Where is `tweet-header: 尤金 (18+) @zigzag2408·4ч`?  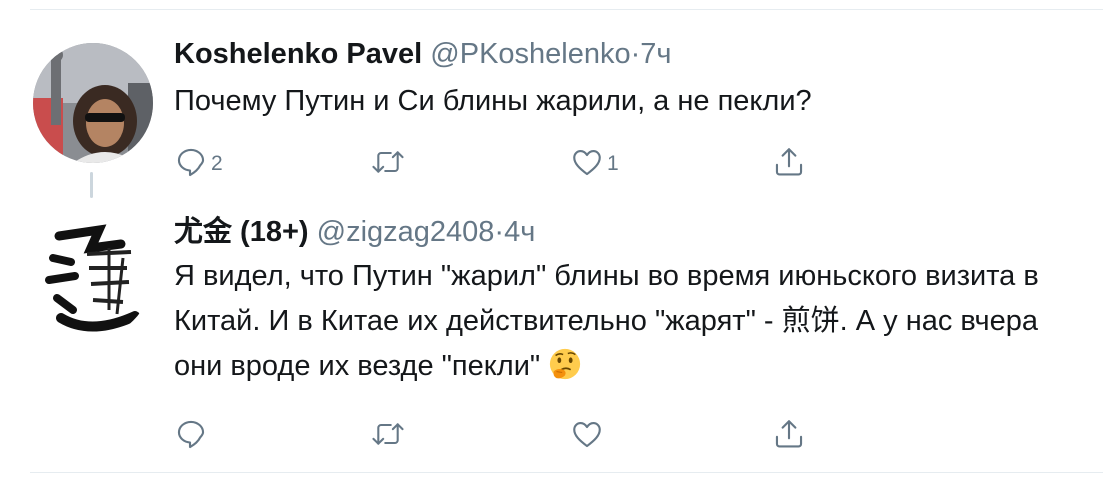 tweet-header: 尤金 (18+) @zigzag2408·4ч is located at coordinates (628, 232).